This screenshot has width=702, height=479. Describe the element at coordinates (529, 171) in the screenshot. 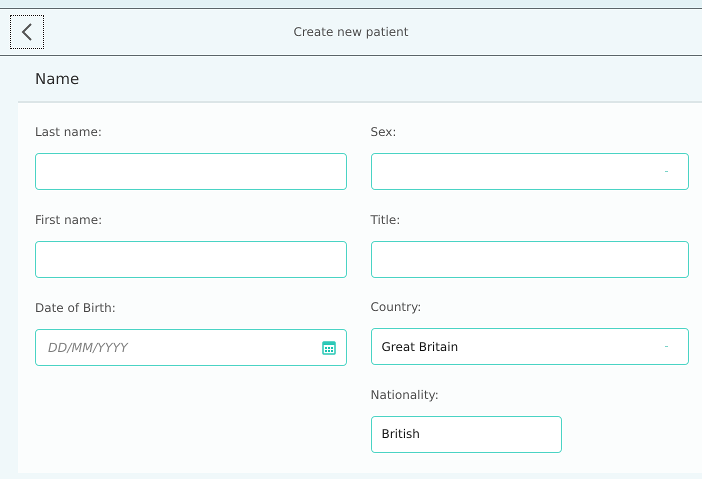

I see `dropdown-field` at that location.